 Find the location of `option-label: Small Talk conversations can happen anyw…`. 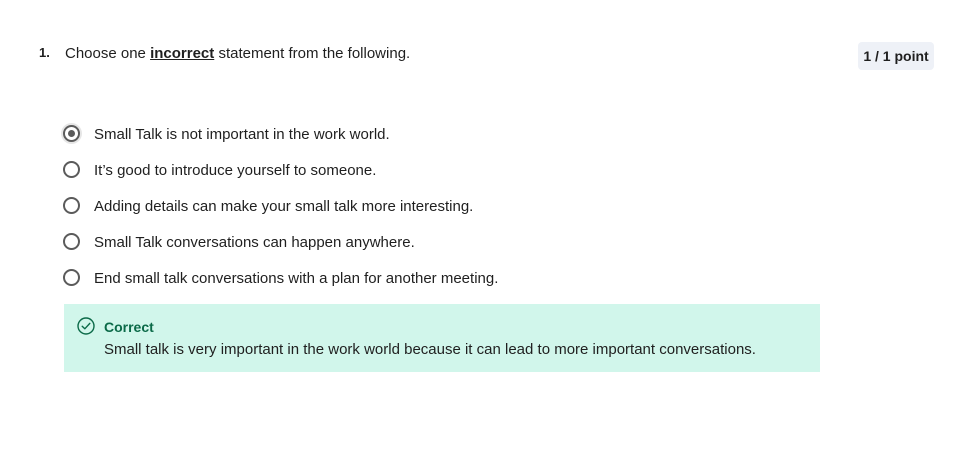

option-label: Small Talk conversations can happen anyw… is located at coordinates (254, 242).